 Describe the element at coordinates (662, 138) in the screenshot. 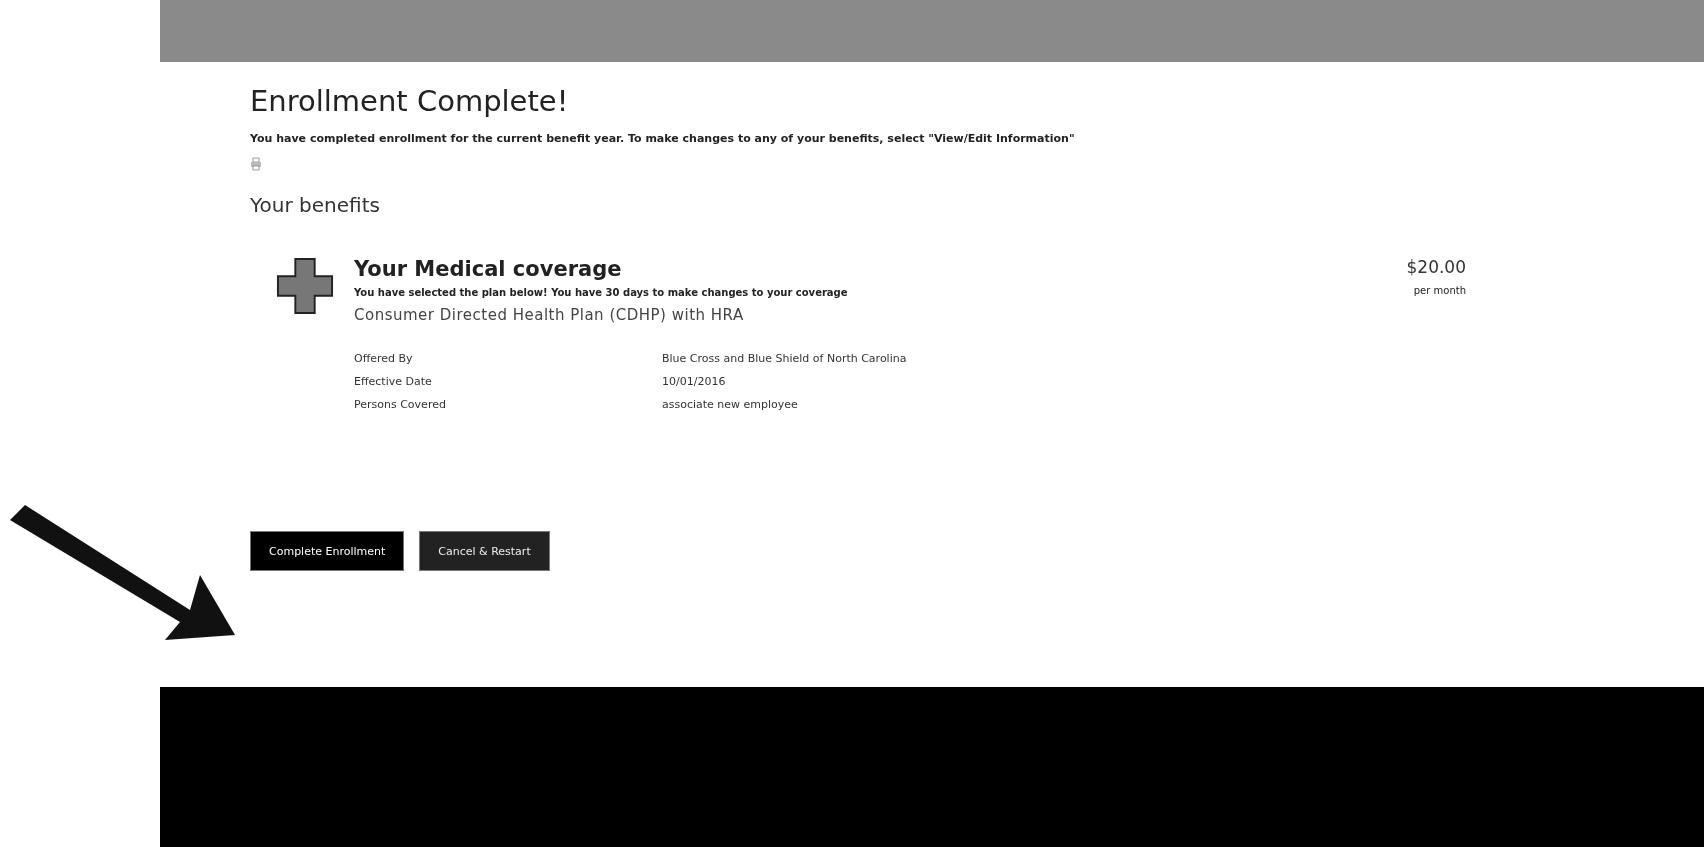

I see `completion-message: You have completed enrollment for the current benefit year. To make changes to any of your benefits, select "View/Edit Information"` at that location.